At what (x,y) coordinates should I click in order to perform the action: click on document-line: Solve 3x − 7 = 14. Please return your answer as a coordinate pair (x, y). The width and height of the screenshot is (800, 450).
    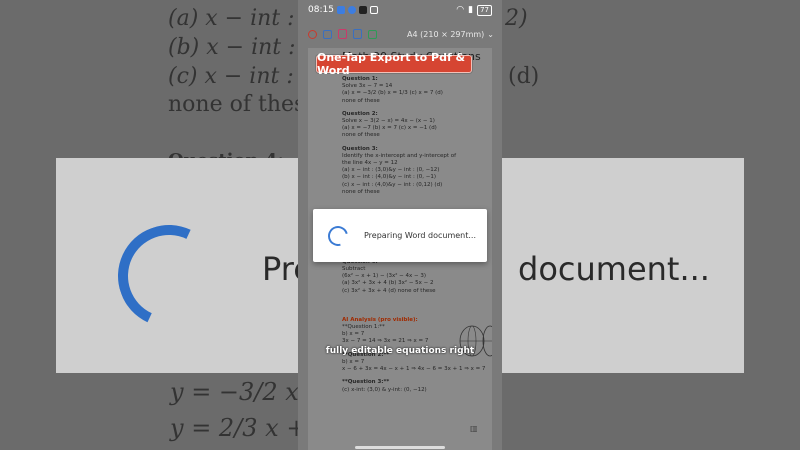
    Looking at the image, I should click on (367, 86).